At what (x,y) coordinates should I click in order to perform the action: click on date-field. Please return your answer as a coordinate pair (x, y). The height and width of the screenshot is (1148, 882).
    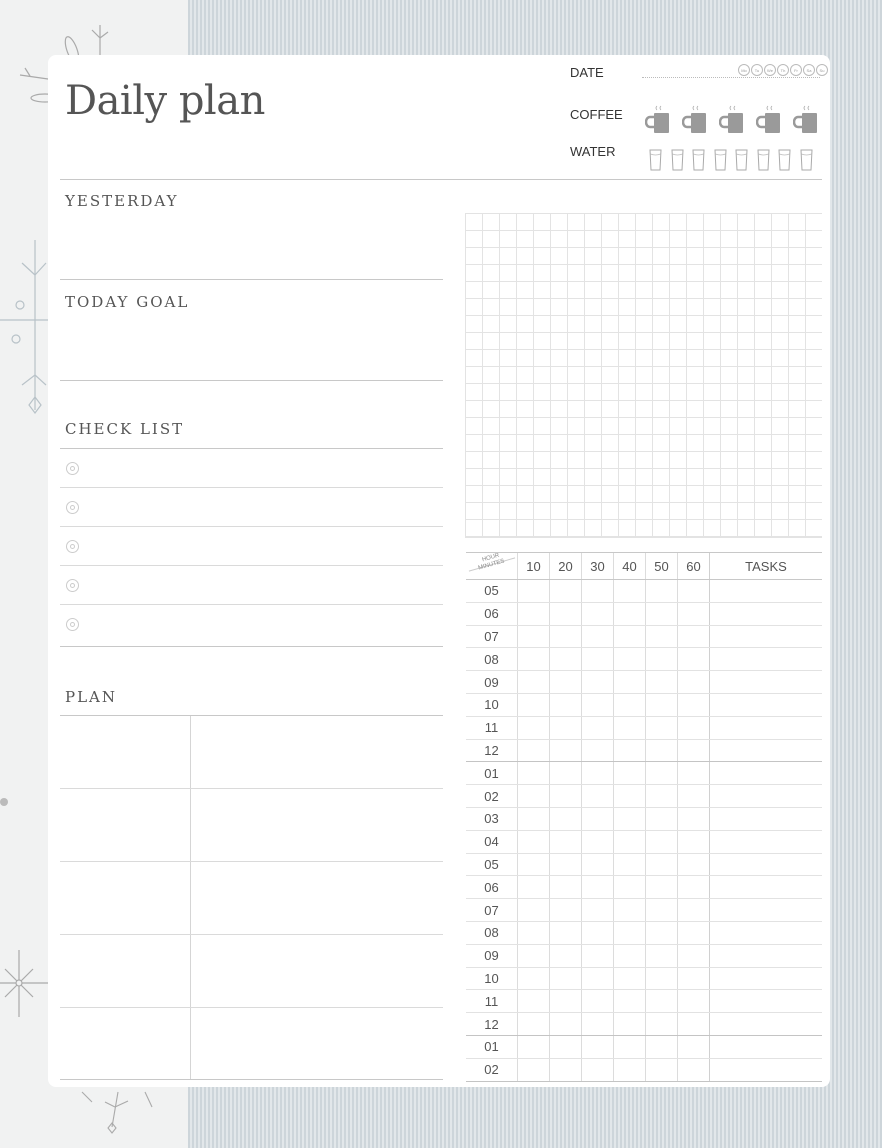
    Looking at the image, I should click on (731, 77).